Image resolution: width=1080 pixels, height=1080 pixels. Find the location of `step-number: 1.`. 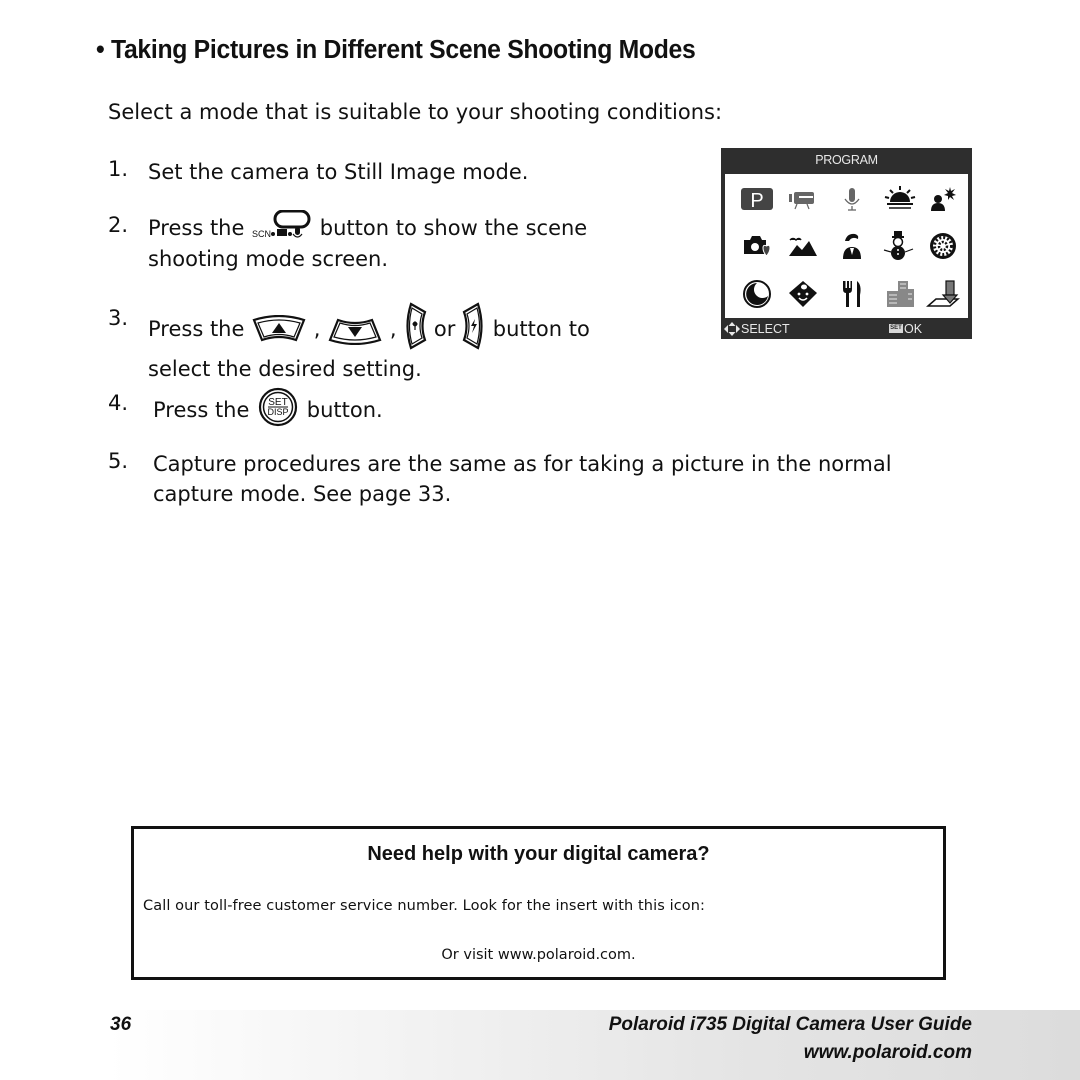

step-number: 1. is located at coordinates (118, 169).